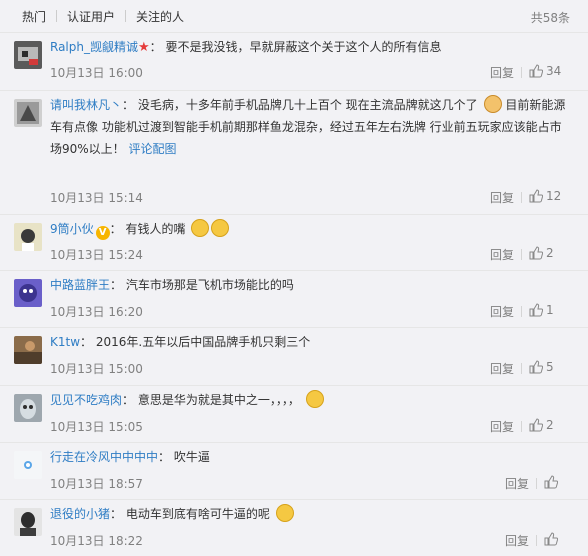 The width and height of the screenshot is (588, 556). Describe the element at coordinates (35, 16) in the screenshot. I see `tab-hot: 热门` at that location.